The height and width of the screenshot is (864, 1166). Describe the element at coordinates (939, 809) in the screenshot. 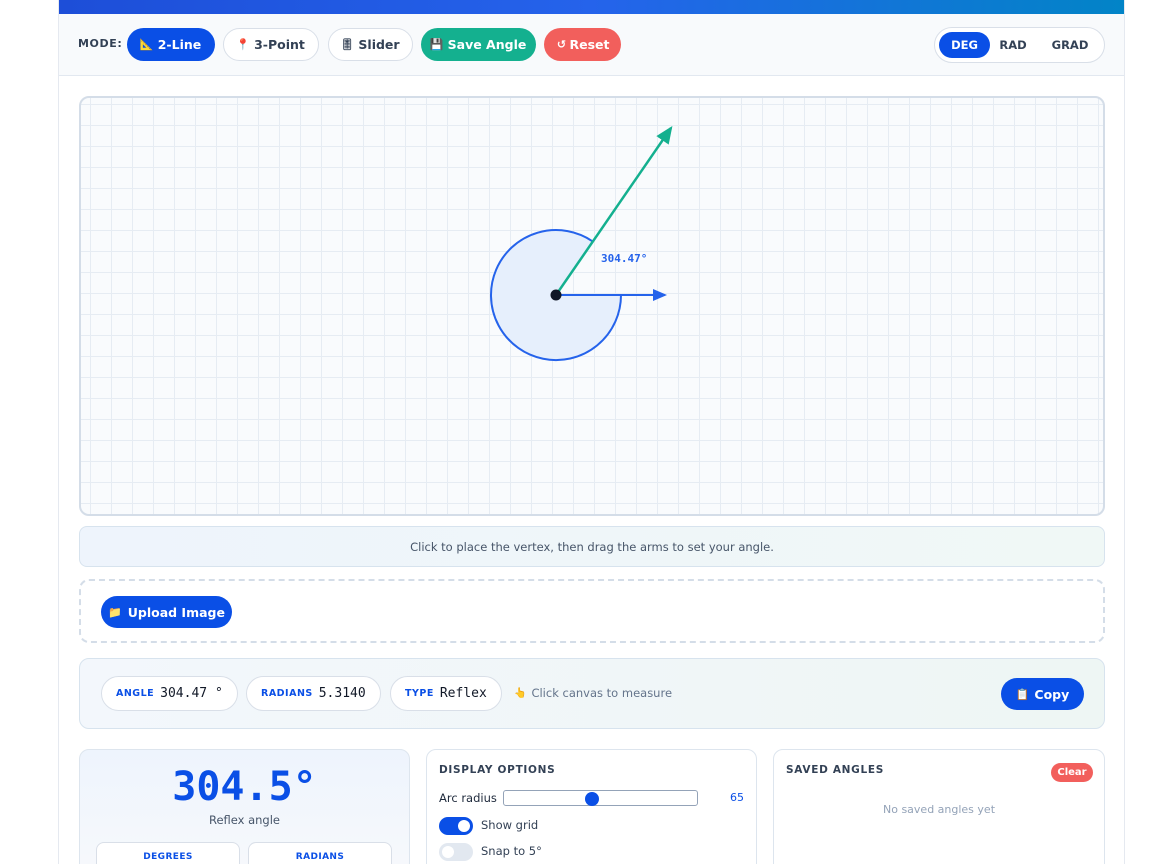

I see `saved-empty-message: No saved angles yet` at that location.